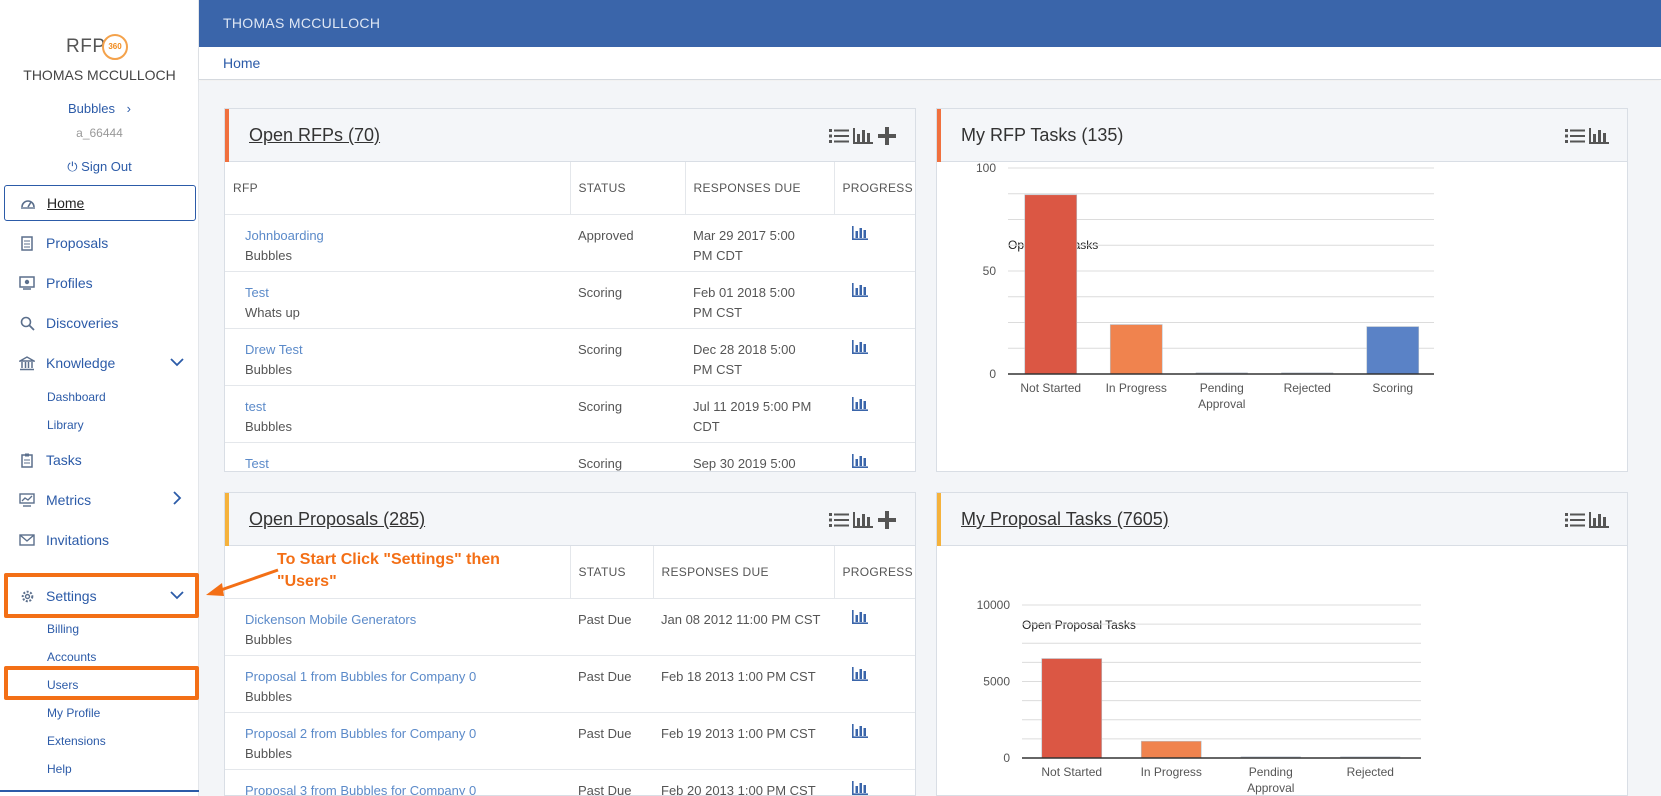 The height and width of the screenshot is (796, 1661). I want to click on open-proposals-title: Open Proposals (285), so click(337, 519).